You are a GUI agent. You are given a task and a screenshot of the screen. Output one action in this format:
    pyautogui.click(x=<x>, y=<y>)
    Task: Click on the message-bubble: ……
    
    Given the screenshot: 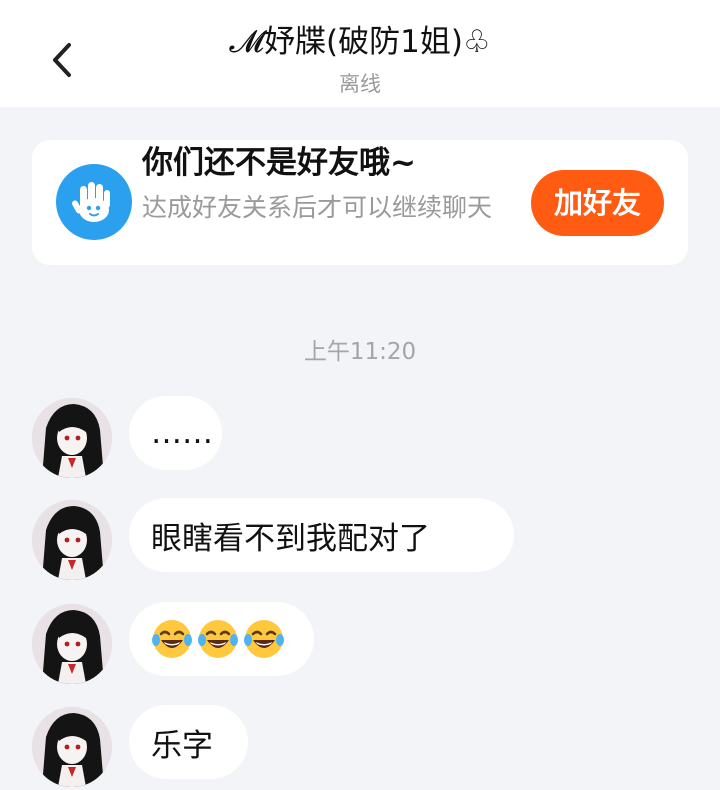 What is the action you would take?
    pyautogui.click(x=175, y=433)
    